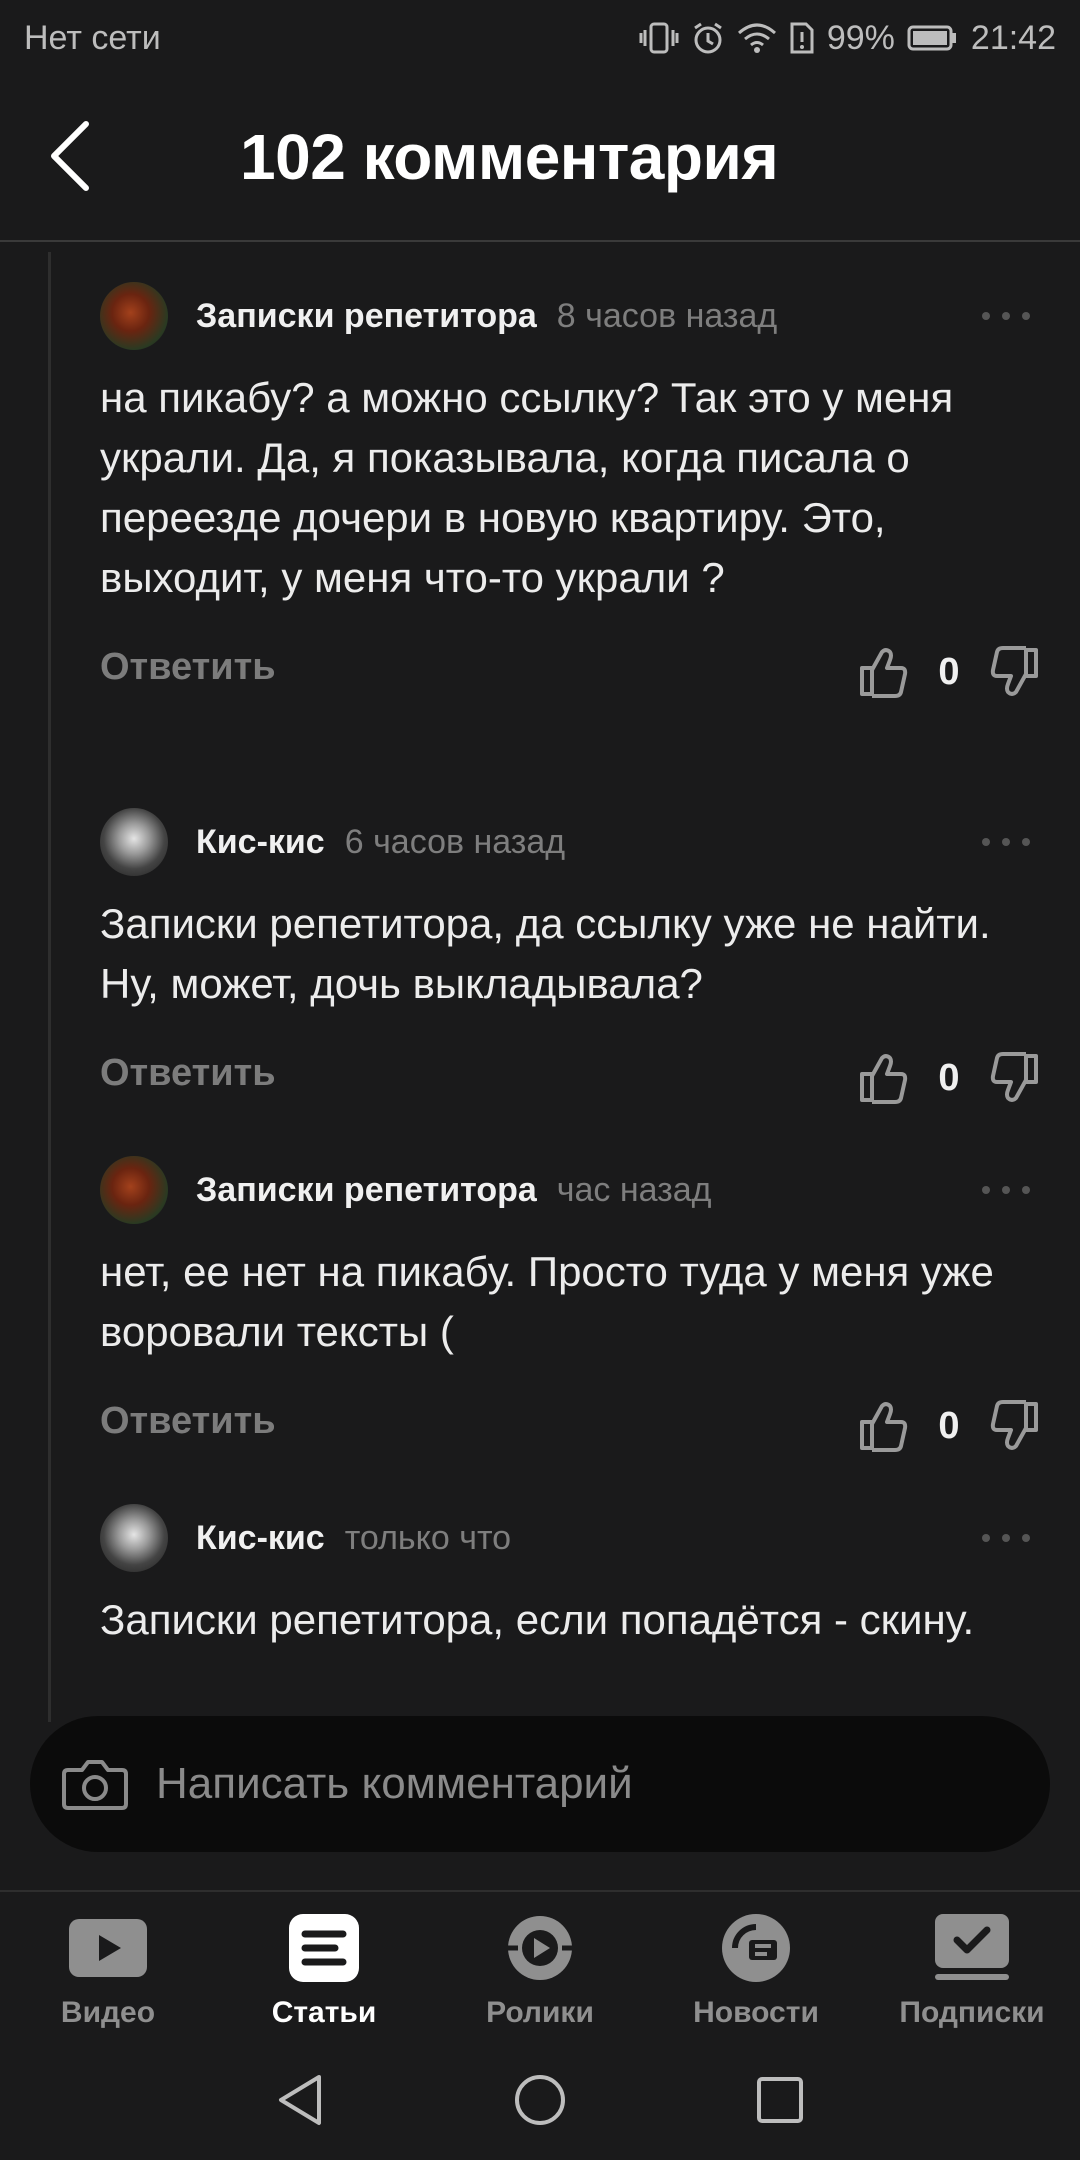  What do you see at coordinates (95, 1784) in the screenshot?
I see `camera-icon` at bounding box center [95, 1784].